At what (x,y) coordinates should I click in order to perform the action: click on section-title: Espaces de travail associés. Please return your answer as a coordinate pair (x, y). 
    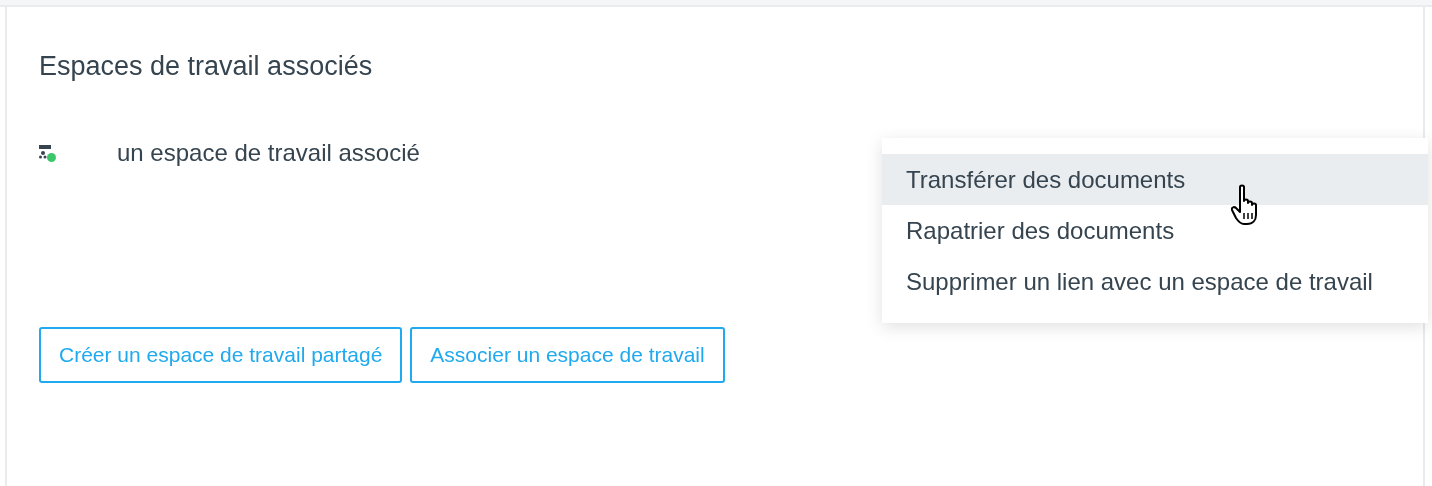
    Looking at the image, I should click on (206, 66).